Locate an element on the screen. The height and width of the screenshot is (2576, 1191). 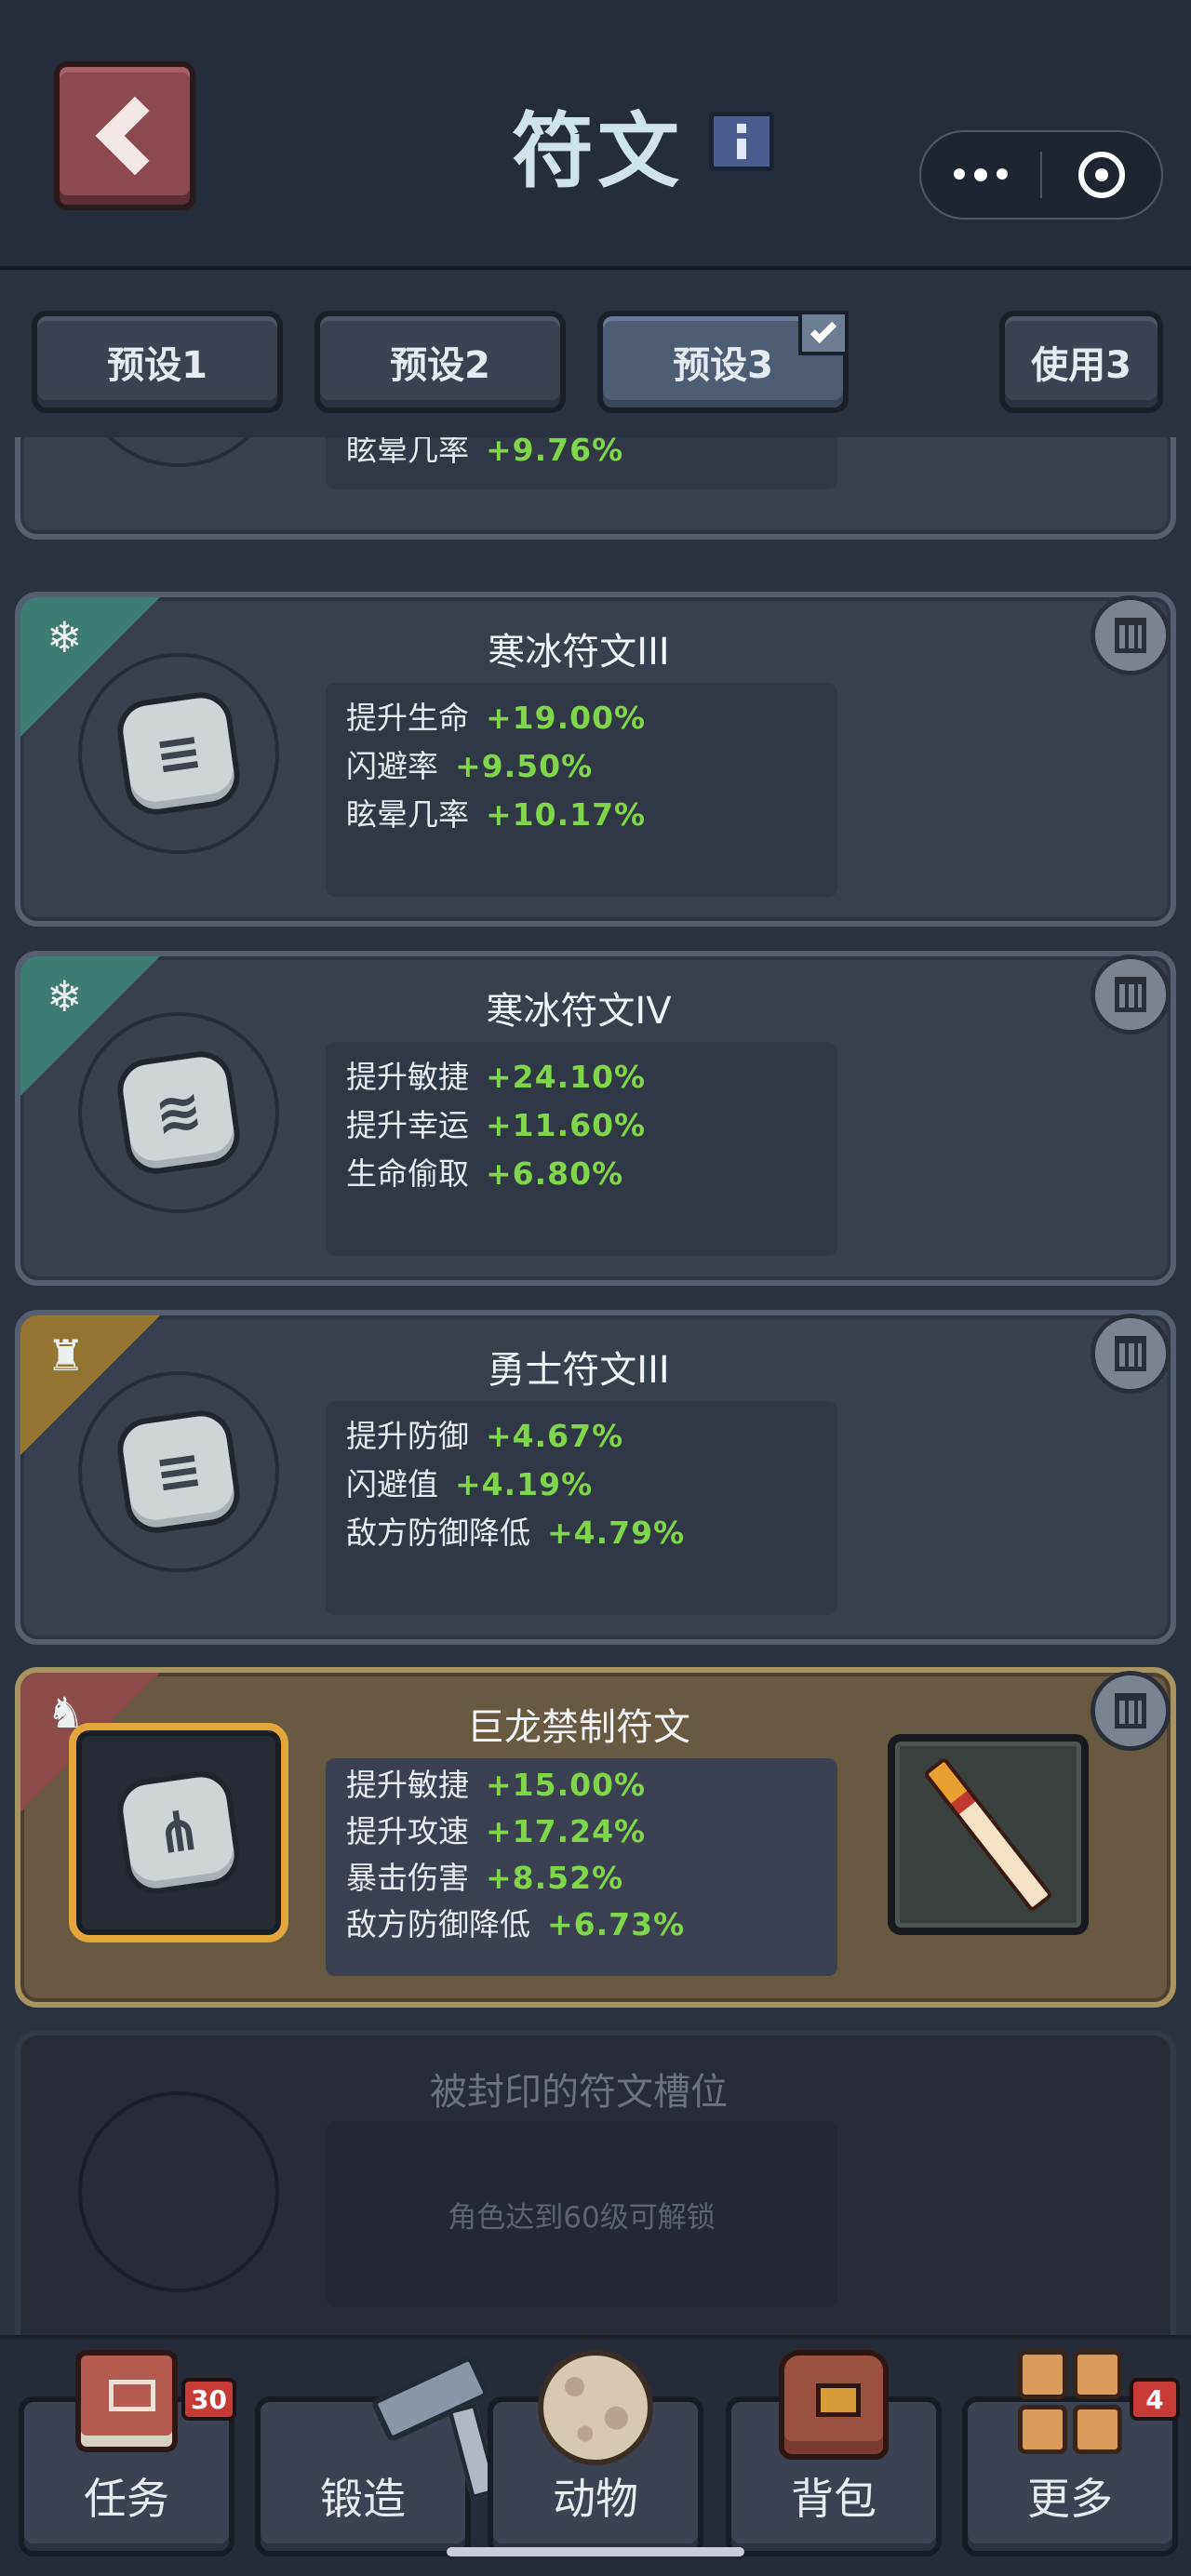
stat-value: +8.52% is located at coordinates (555, 1878).